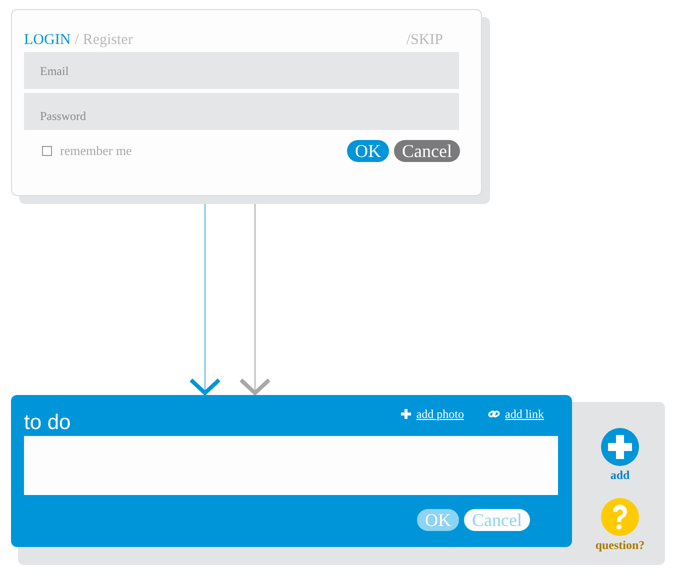 The height and width of the screenshot is (573, 674). Describe the element at coordinates (494, 414) in the screenshot. I see `link-icon` at that location.